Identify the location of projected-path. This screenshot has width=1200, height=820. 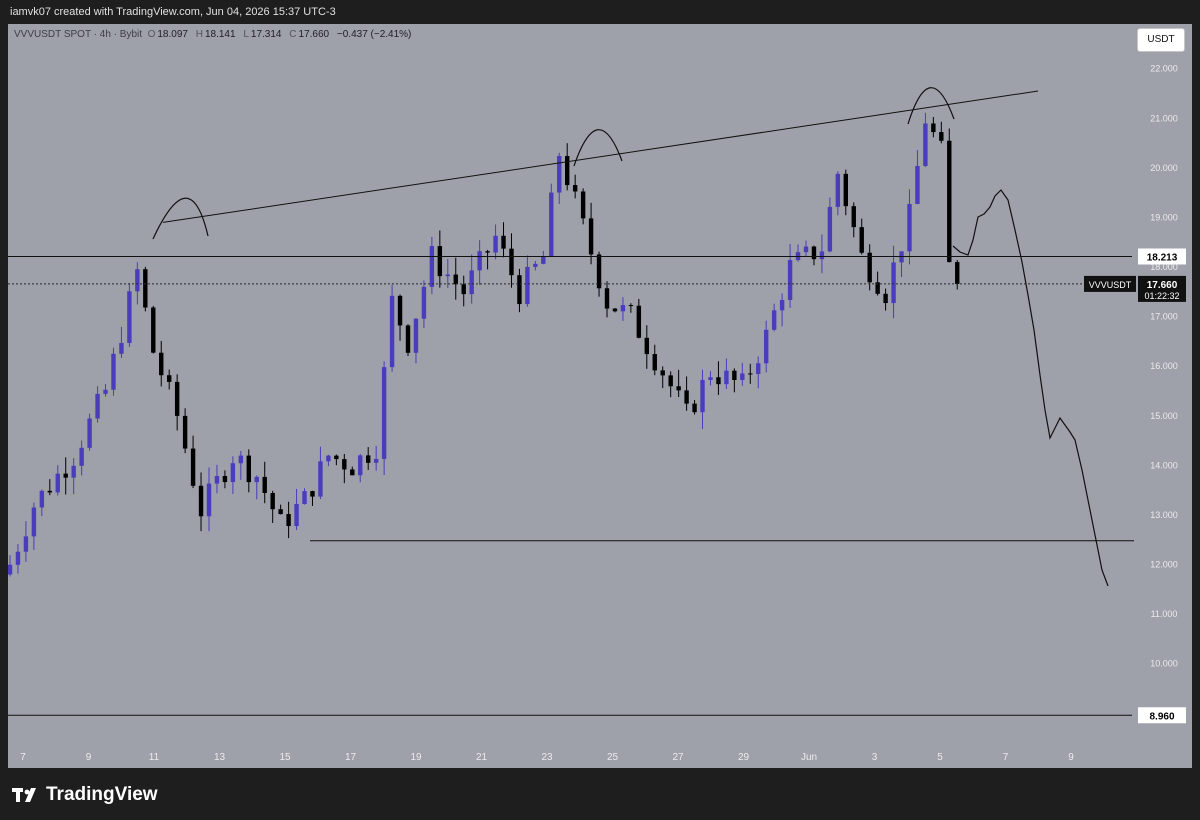
(1030, 388).